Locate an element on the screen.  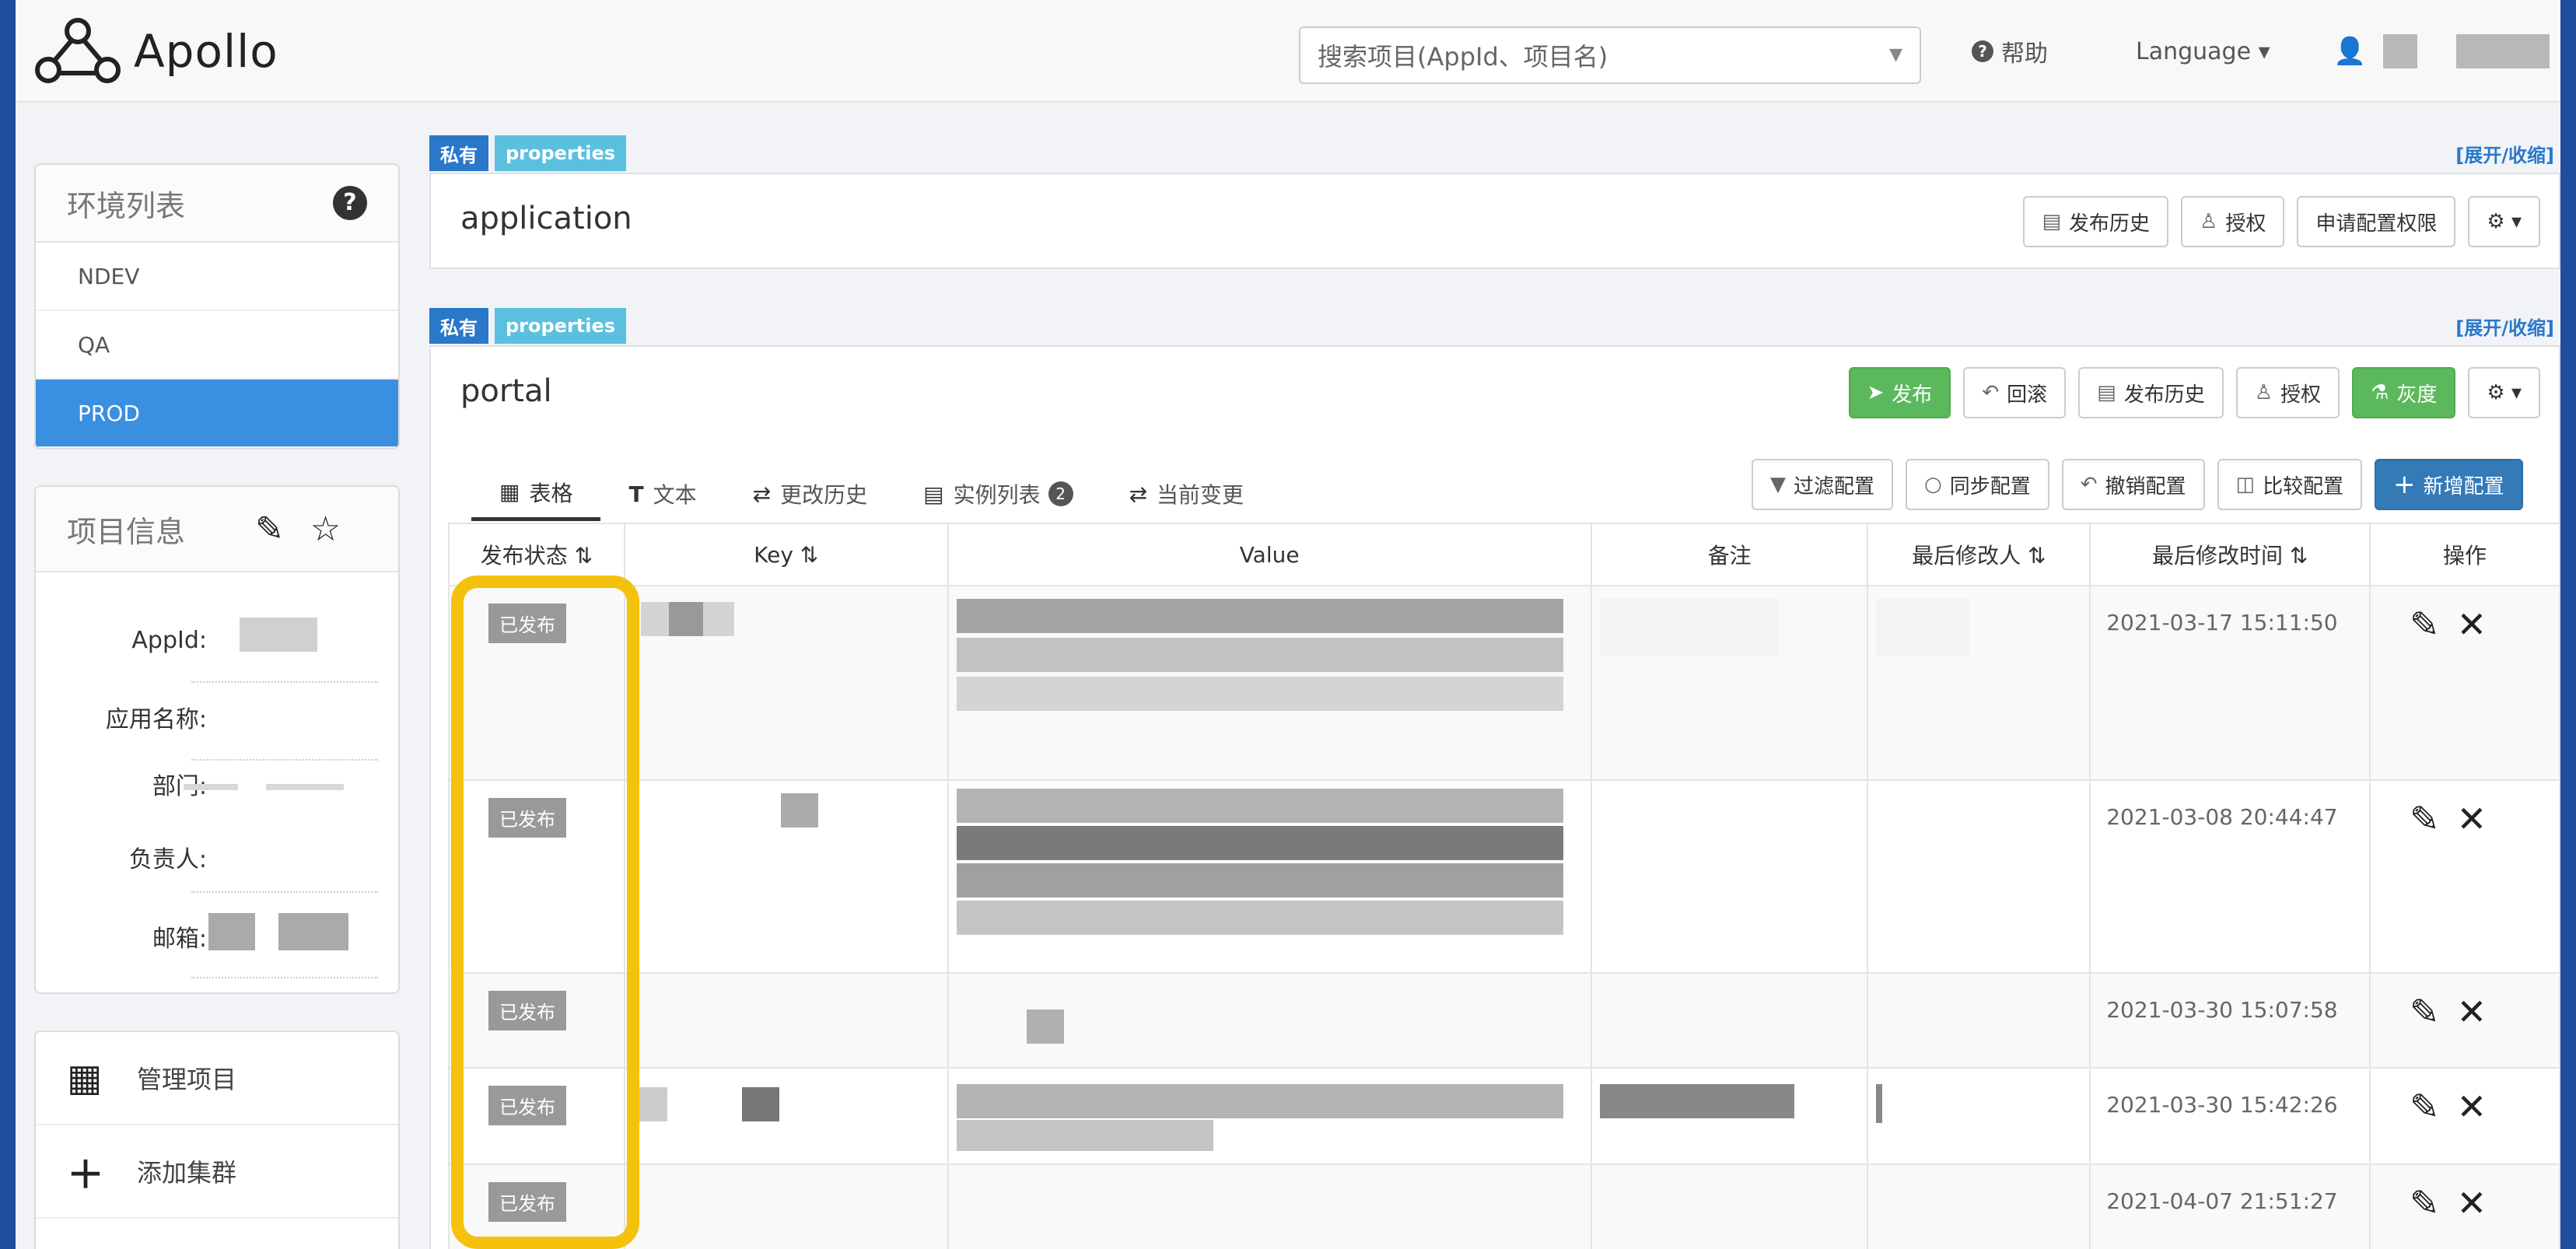
add-config-button: + 新增配置 is located at coordinates (2449, 484).